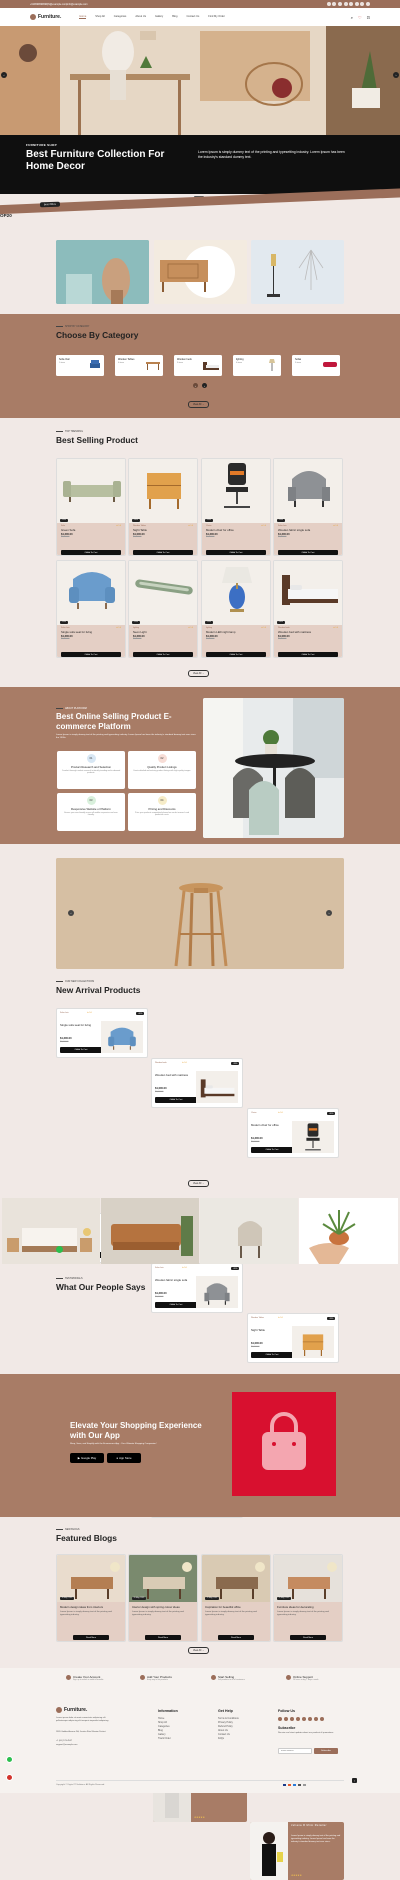  I want to click on blog-post-title: Modern design ideas from interiors, so click(91, 1607).